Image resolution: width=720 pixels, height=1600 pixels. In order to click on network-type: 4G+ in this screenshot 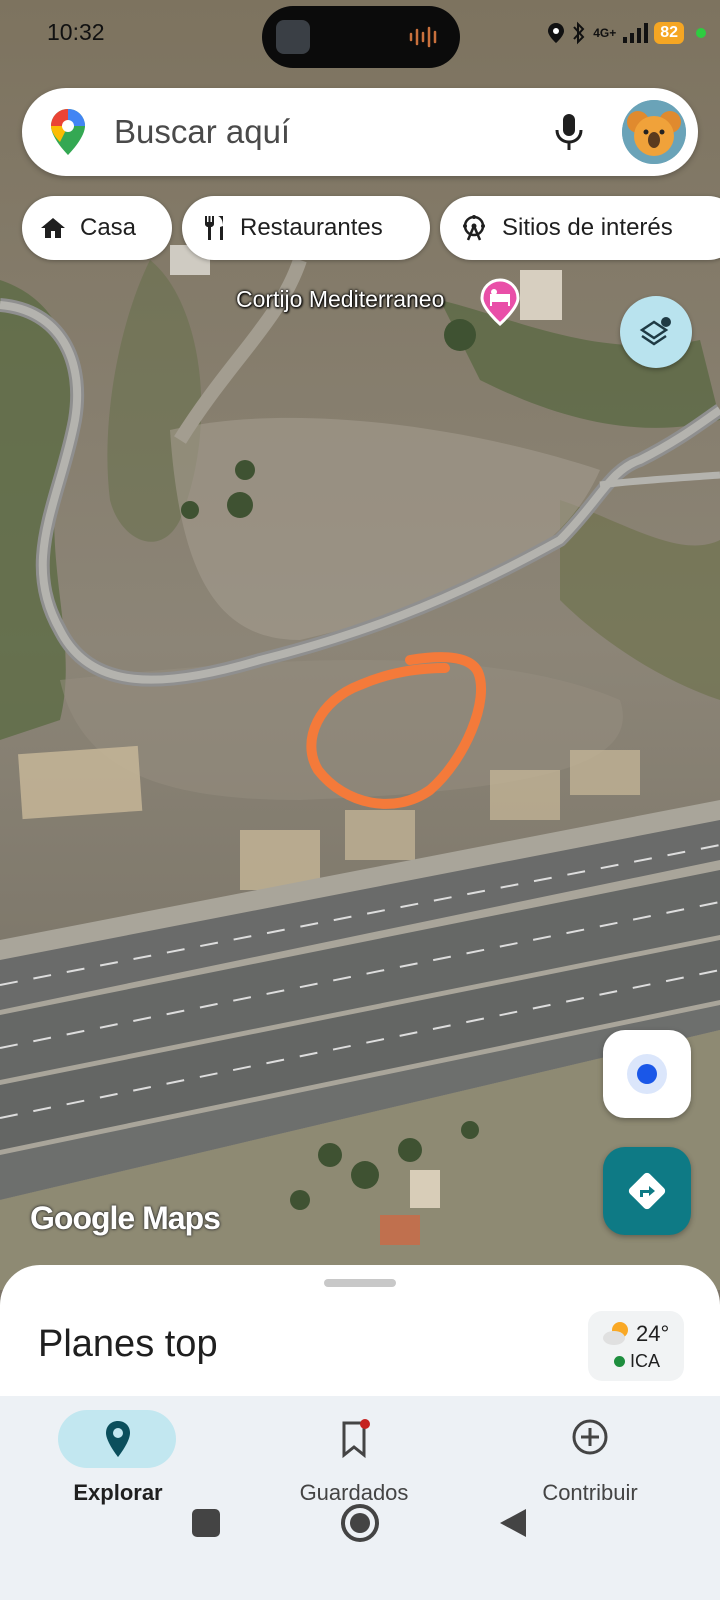, I will do `click(605, 33)`.